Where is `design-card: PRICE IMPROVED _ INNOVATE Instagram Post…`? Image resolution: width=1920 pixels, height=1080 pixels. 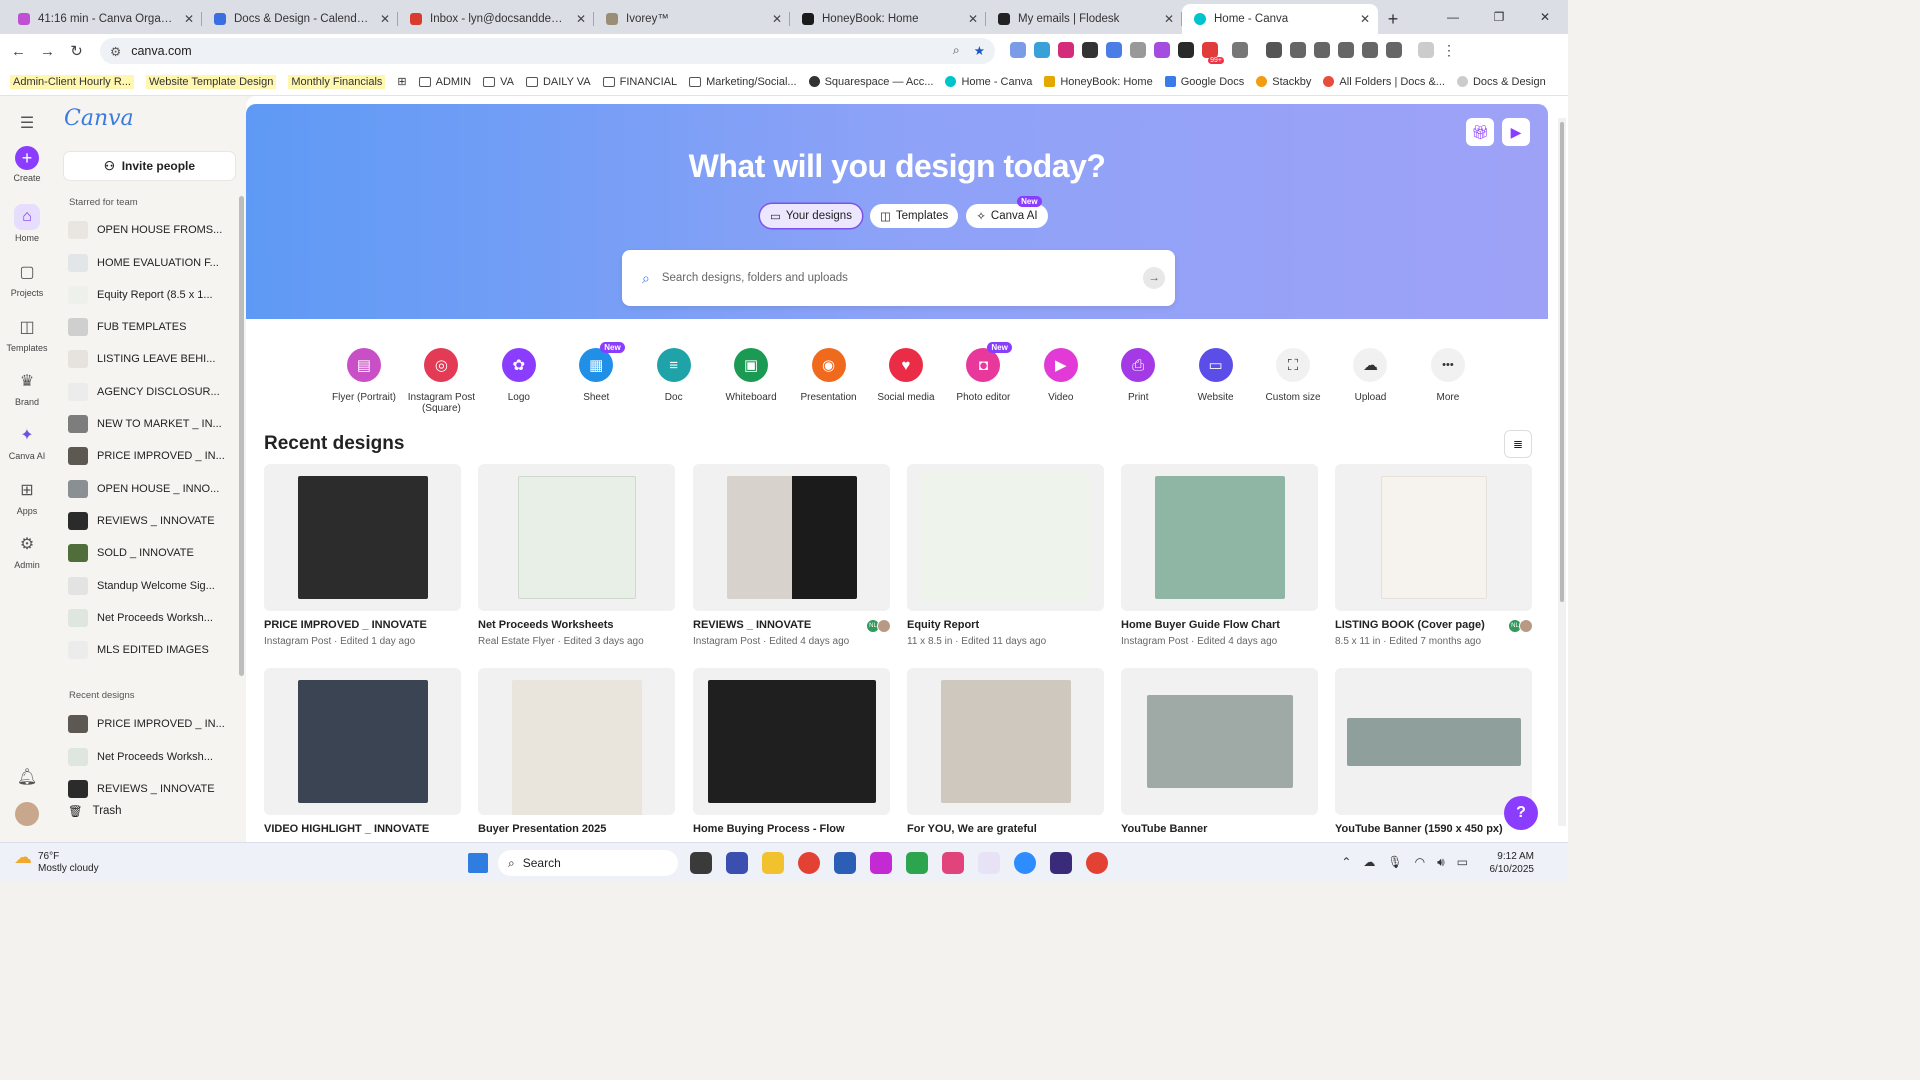
design-card: PRICE IMPROVED _ INNOVATE Instagram Post… is located at coordinates (363, 555).